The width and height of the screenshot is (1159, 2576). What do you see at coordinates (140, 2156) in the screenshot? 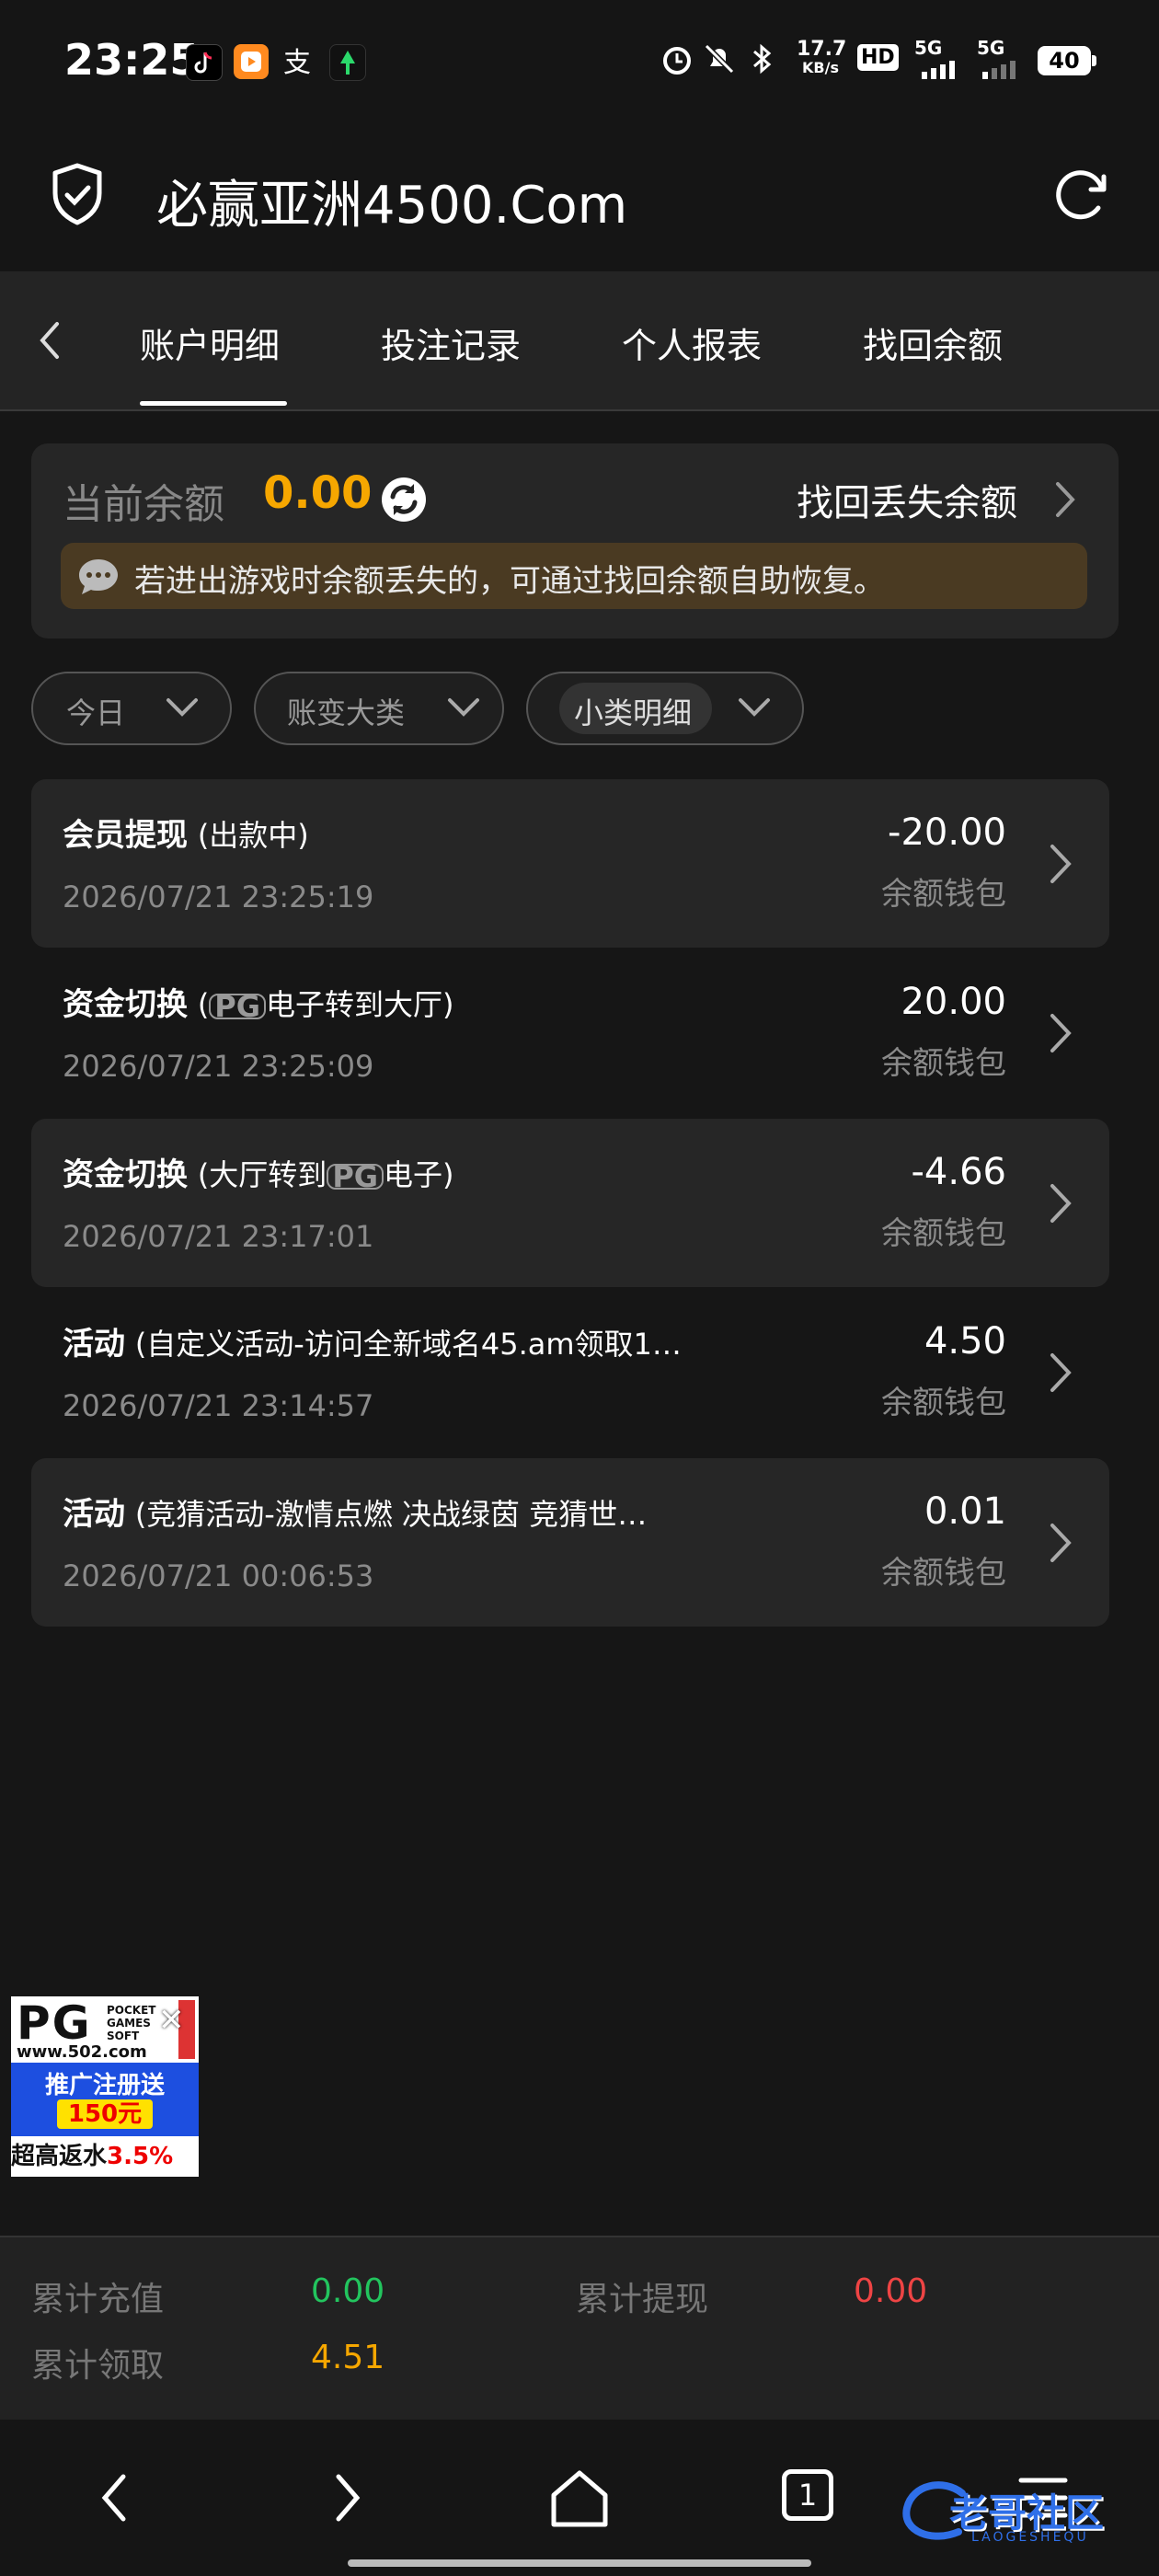
I see `ad-line3-pct: 3.5%` at bounding box center [140, 2156].